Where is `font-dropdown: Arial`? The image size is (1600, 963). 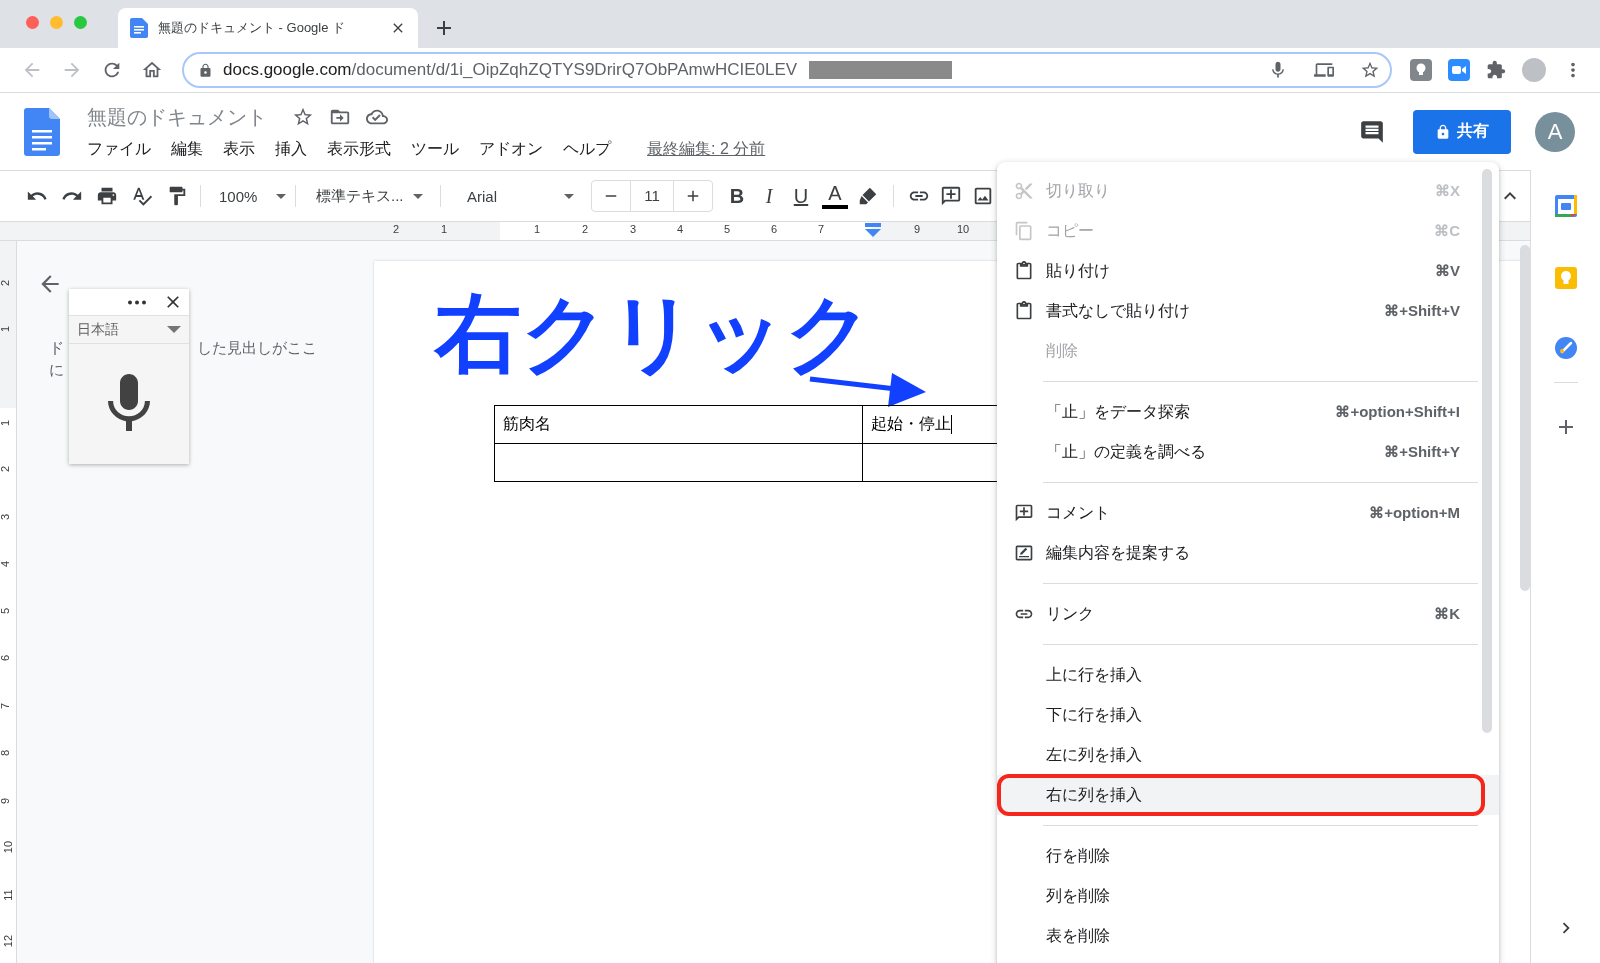 font-dropdown: Arial is located at coordinates (517, 196).